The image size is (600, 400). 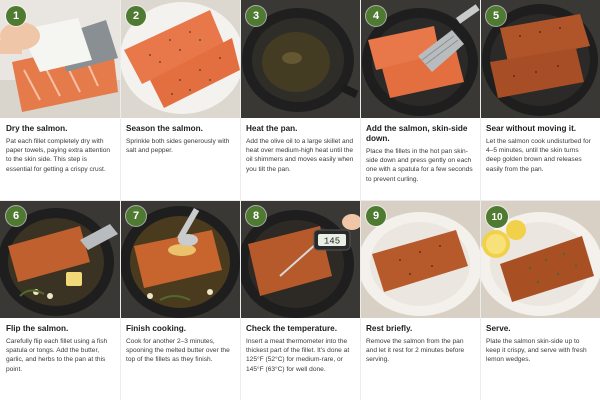 I want to click on step-photo-serve-salmon: 10, so click(x=540, y=259).